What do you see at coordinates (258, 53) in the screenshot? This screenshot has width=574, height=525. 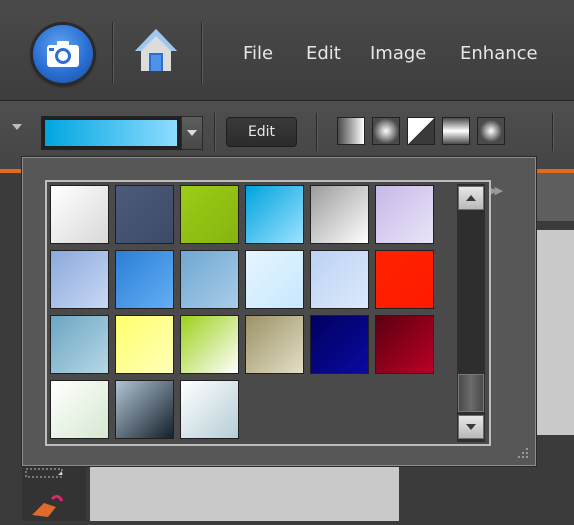 I see `menu-file: File` at bounding box center [258, 53].